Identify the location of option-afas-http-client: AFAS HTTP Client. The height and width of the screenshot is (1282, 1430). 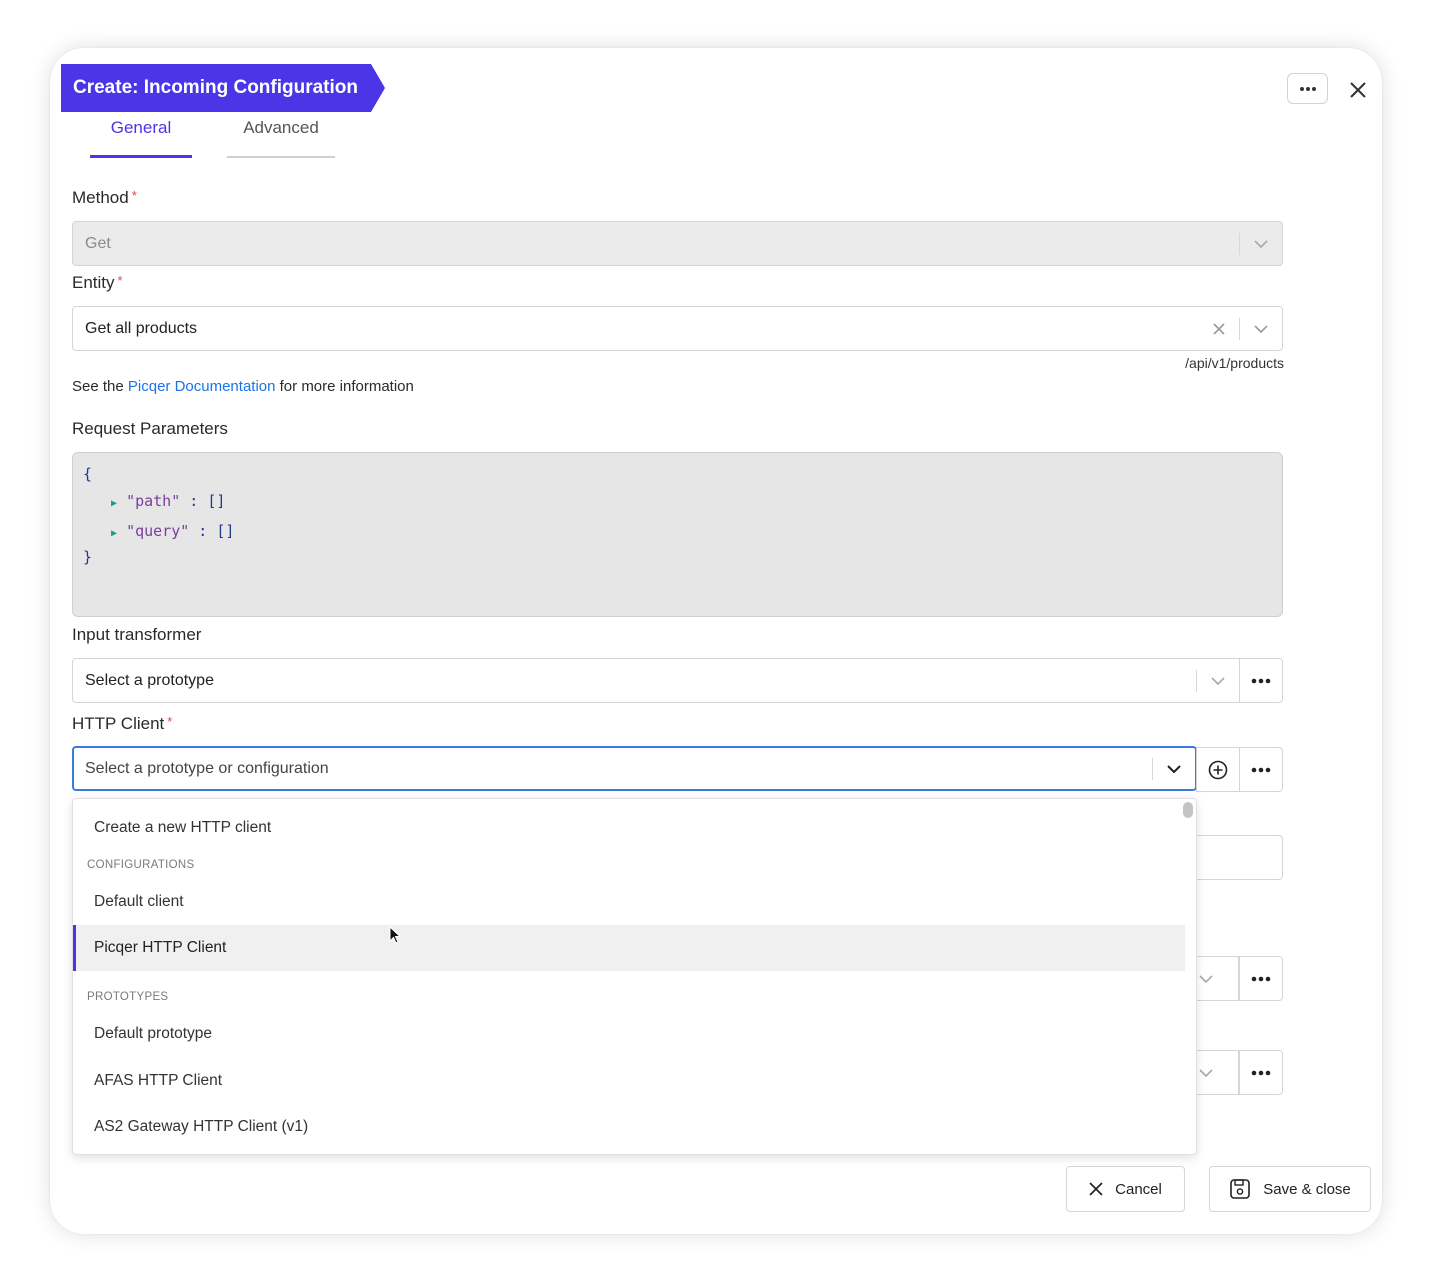
(629, 1081).